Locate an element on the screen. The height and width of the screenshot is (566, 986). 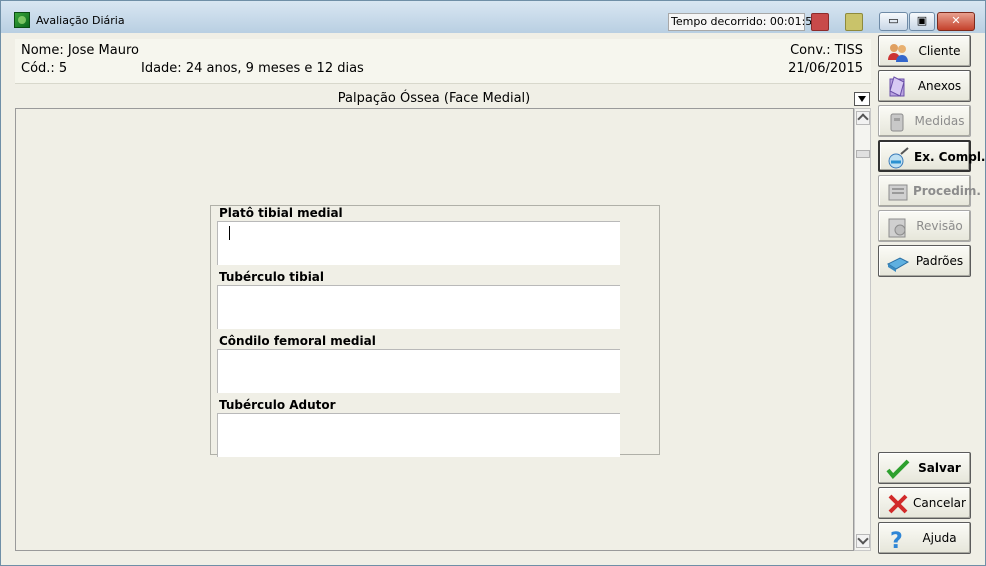
ex-compl-button: Ex. Compl. is located at coordinates (932, 156).